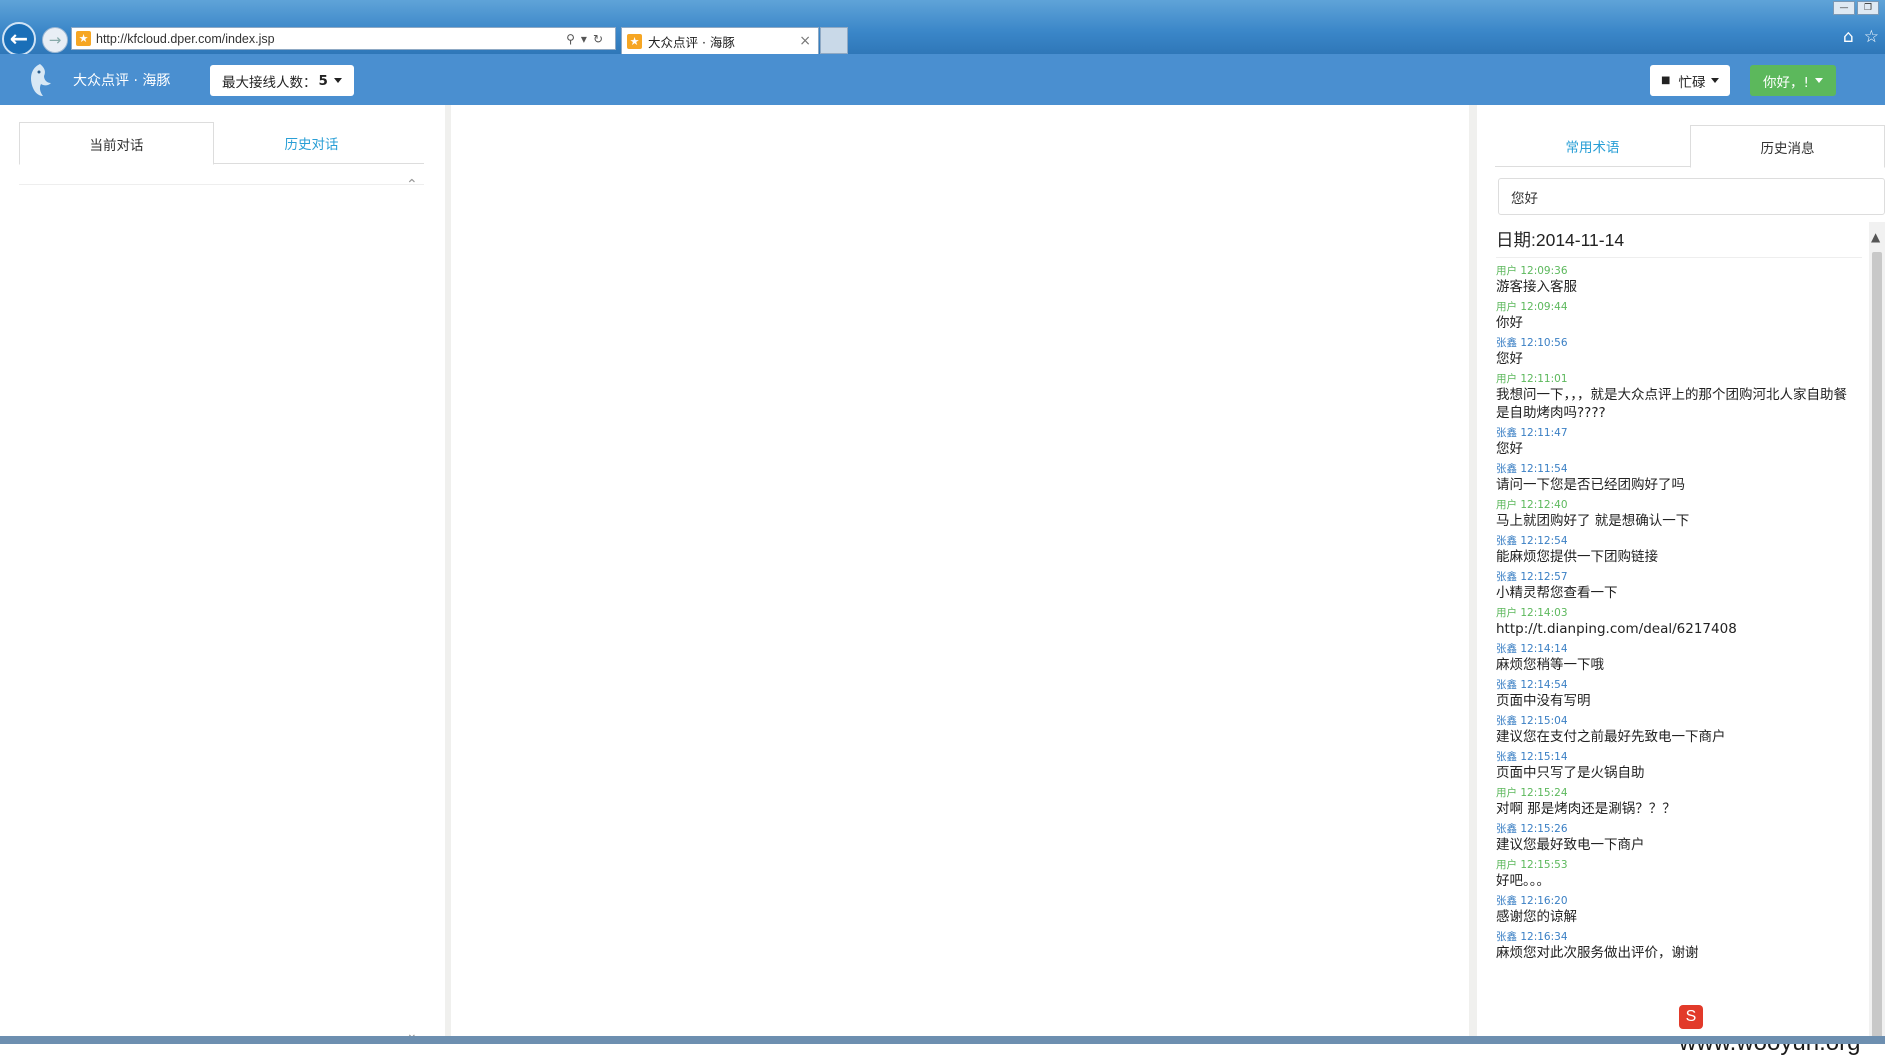  I want to click on history-message: 用户 12:12:40 马上就团购好了 就是想确认一下, so click(1679, 514).